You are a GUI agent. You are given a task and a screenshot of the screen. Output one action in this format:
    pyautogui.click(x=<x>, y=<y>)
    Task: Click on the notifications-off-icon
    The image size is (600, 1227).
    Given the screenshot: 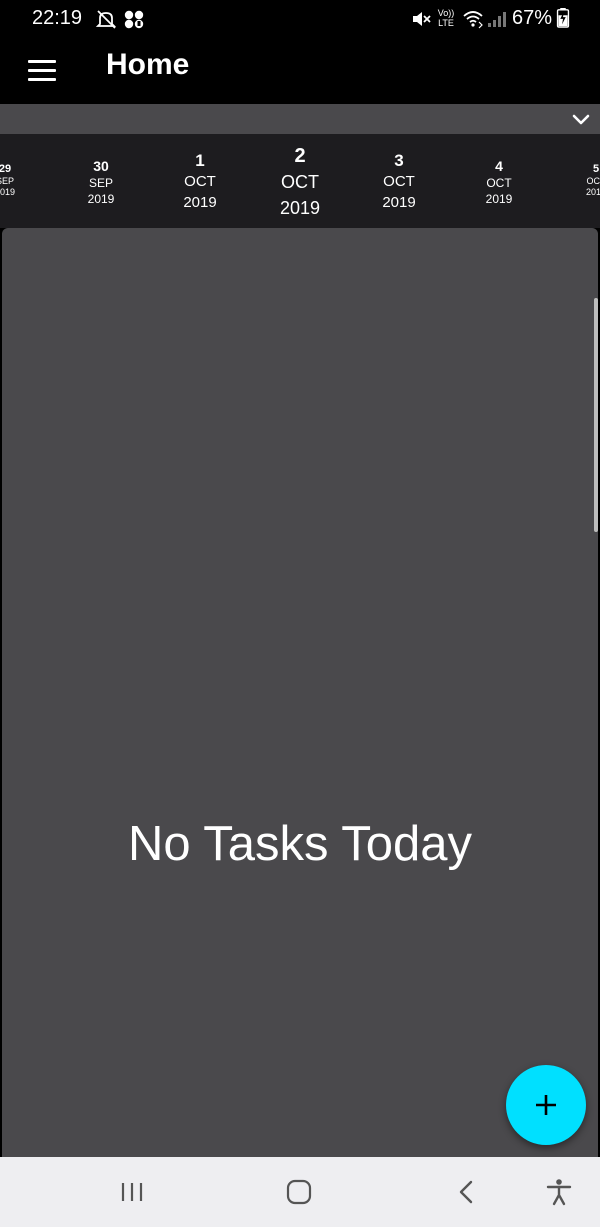 What is the action you would take?
    pyautogui.click(x=106, y=19)
    